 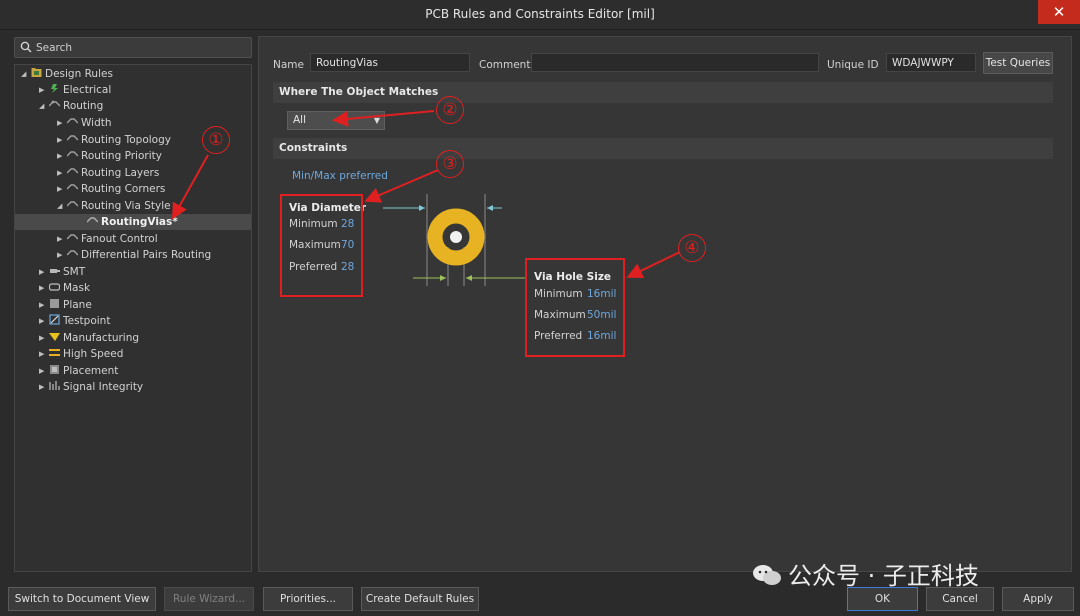 I want to click on create-default-rules-button: Create Default Rules, so click(x=420, y=599).